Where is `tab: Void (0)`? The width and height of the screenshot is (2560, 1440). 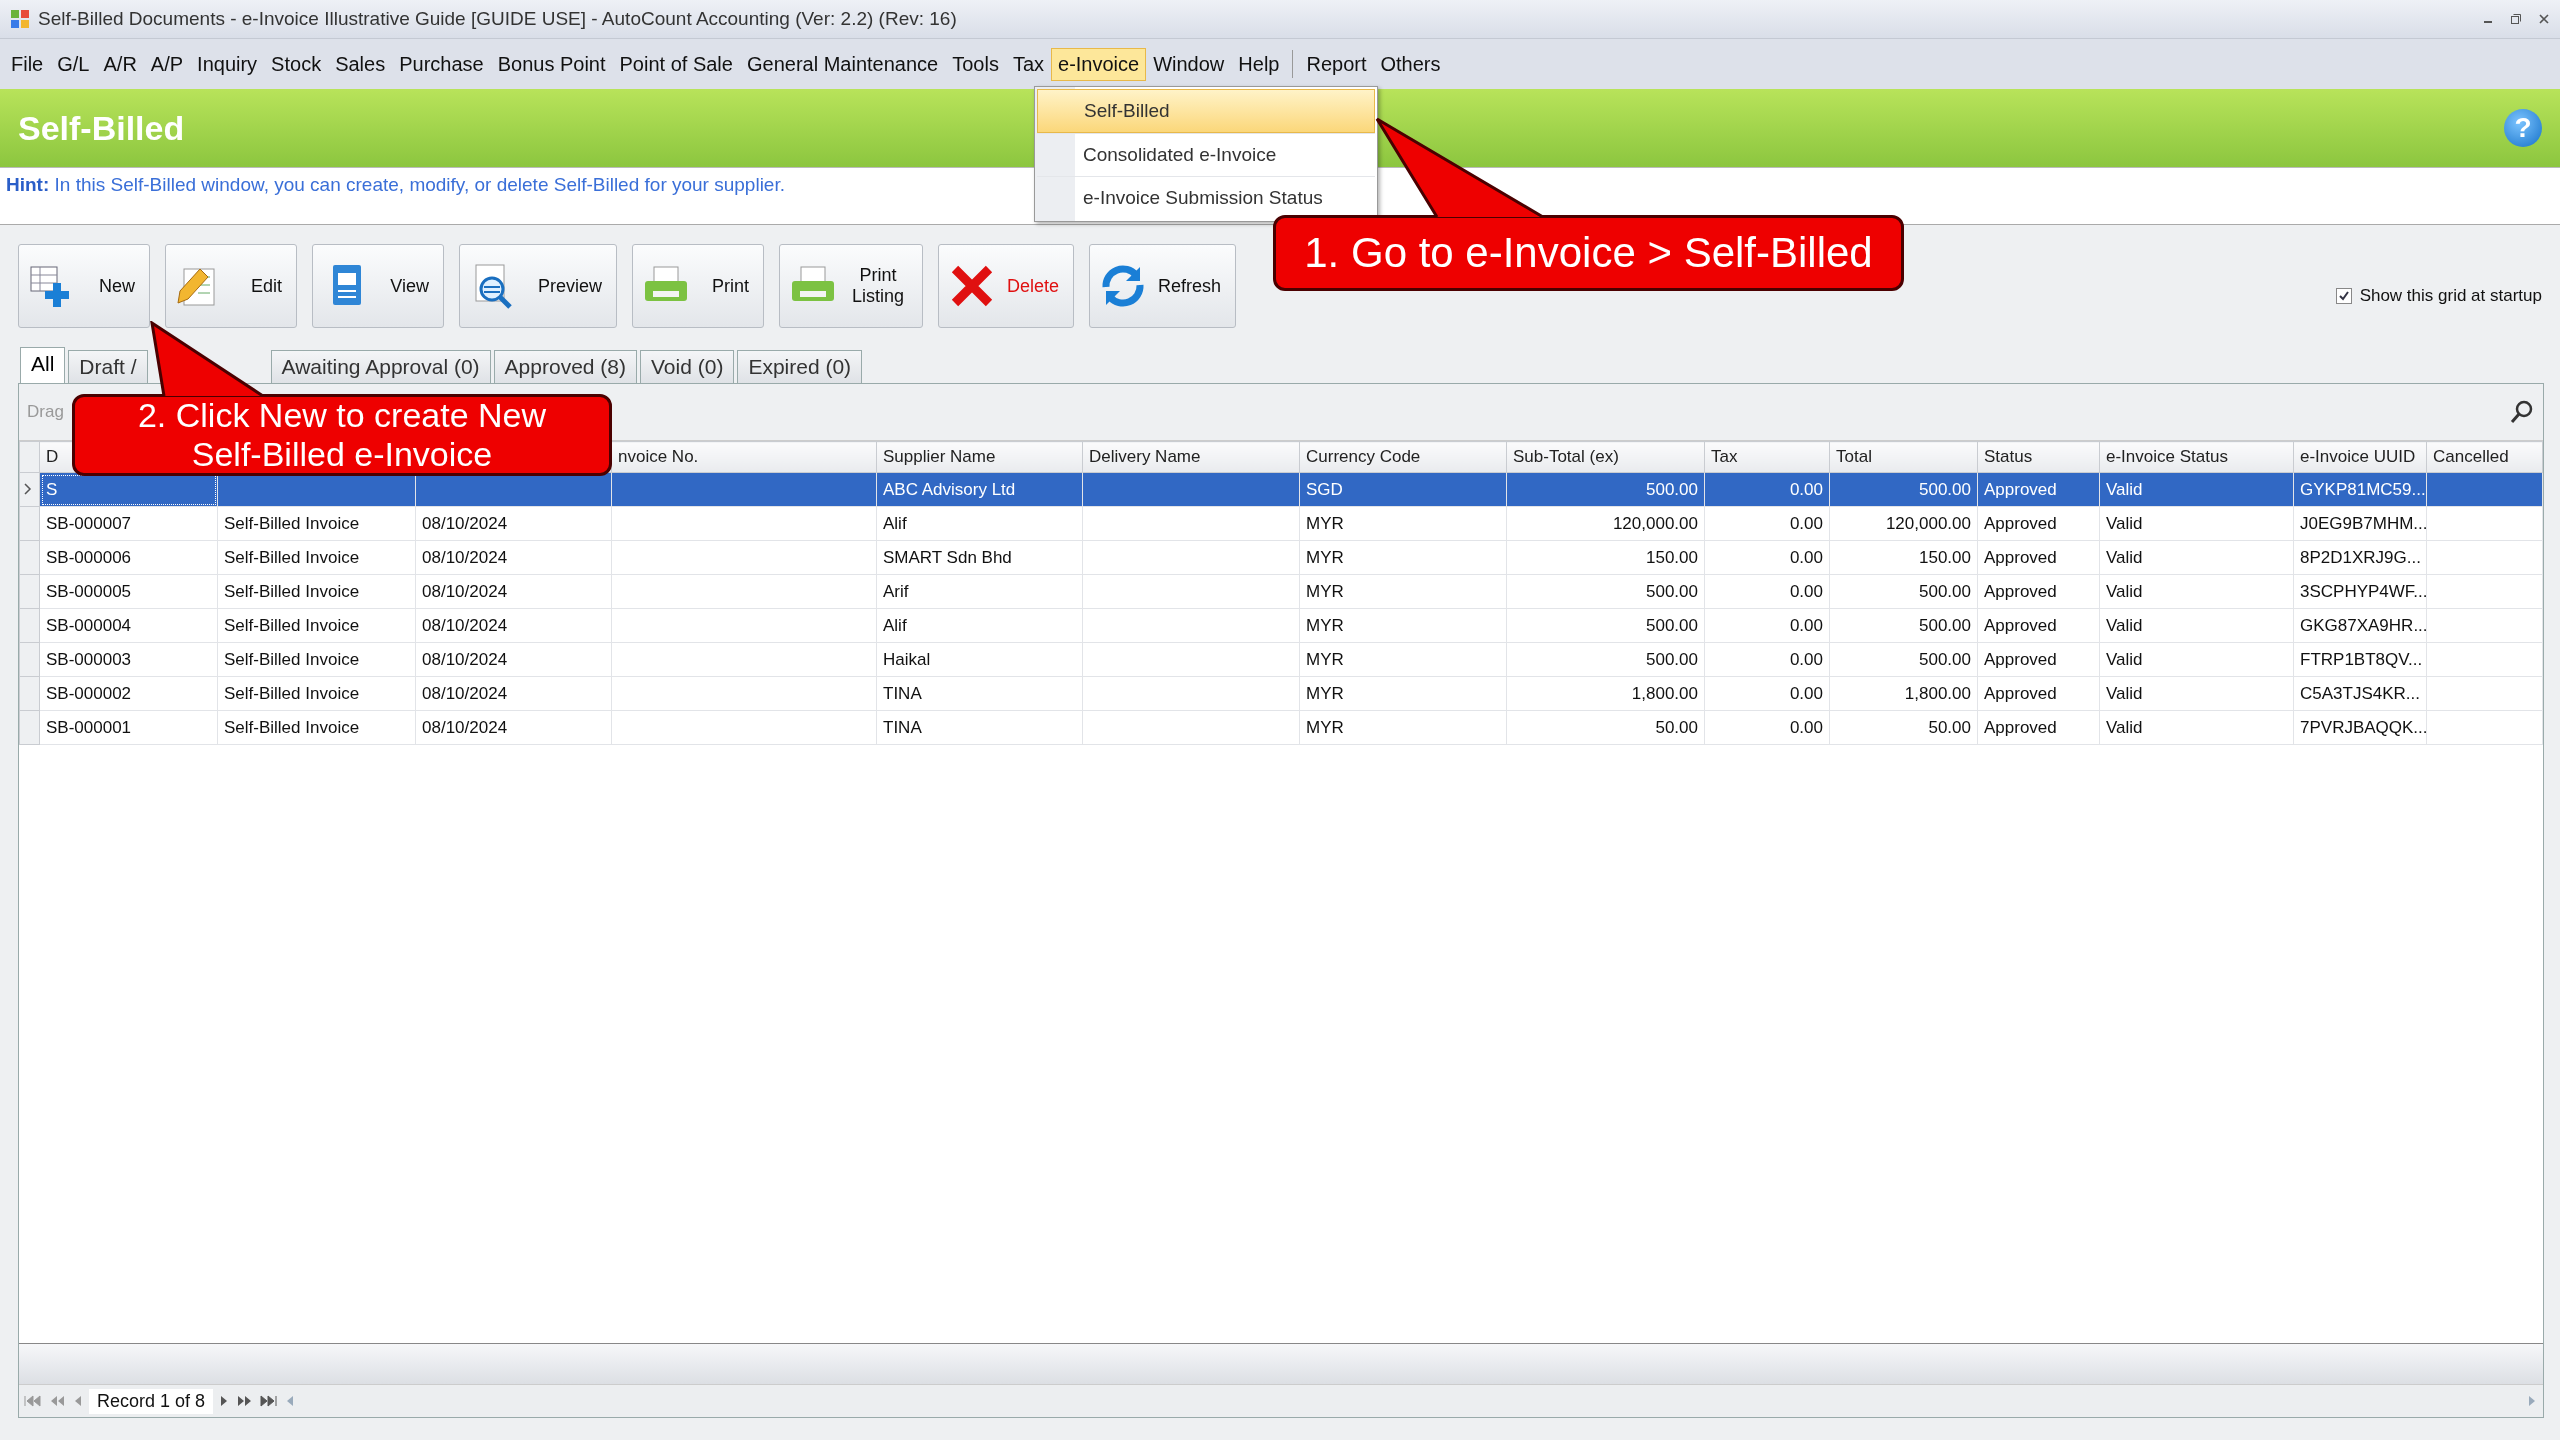 tab: Void (0) is located at coordinates (687, 366).